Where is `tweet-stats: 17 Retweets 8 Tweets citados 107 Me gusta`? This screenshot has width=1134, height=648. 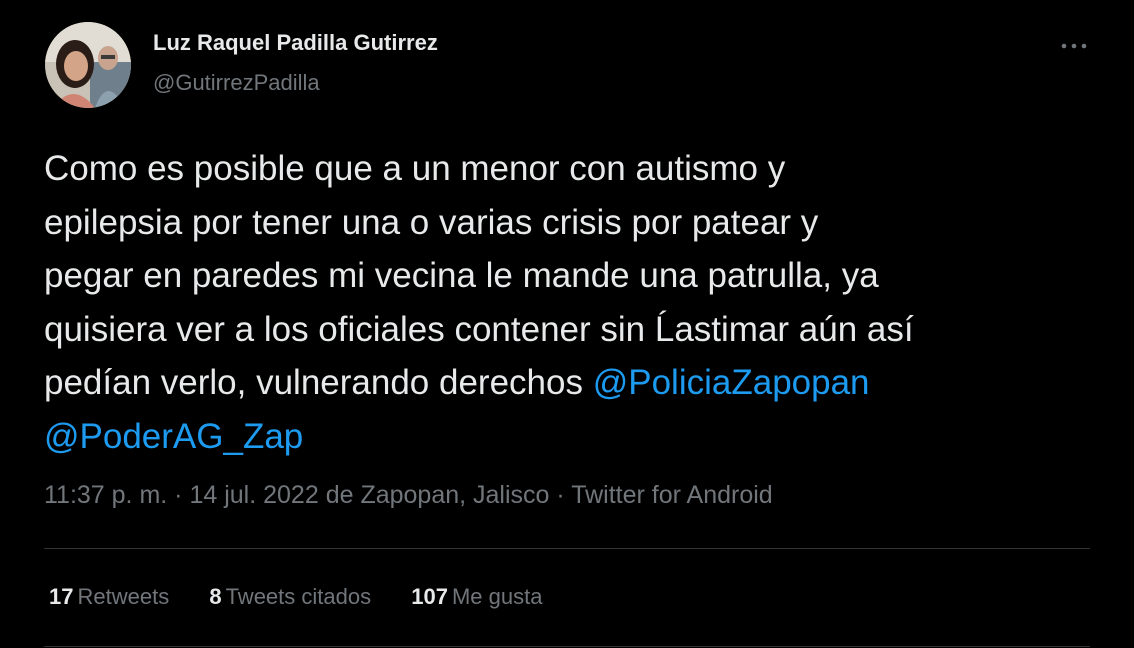
tweet-stats: 17 Retweets 8 Tweets citados 107 Me gusta is located at coordinates (312, 597).